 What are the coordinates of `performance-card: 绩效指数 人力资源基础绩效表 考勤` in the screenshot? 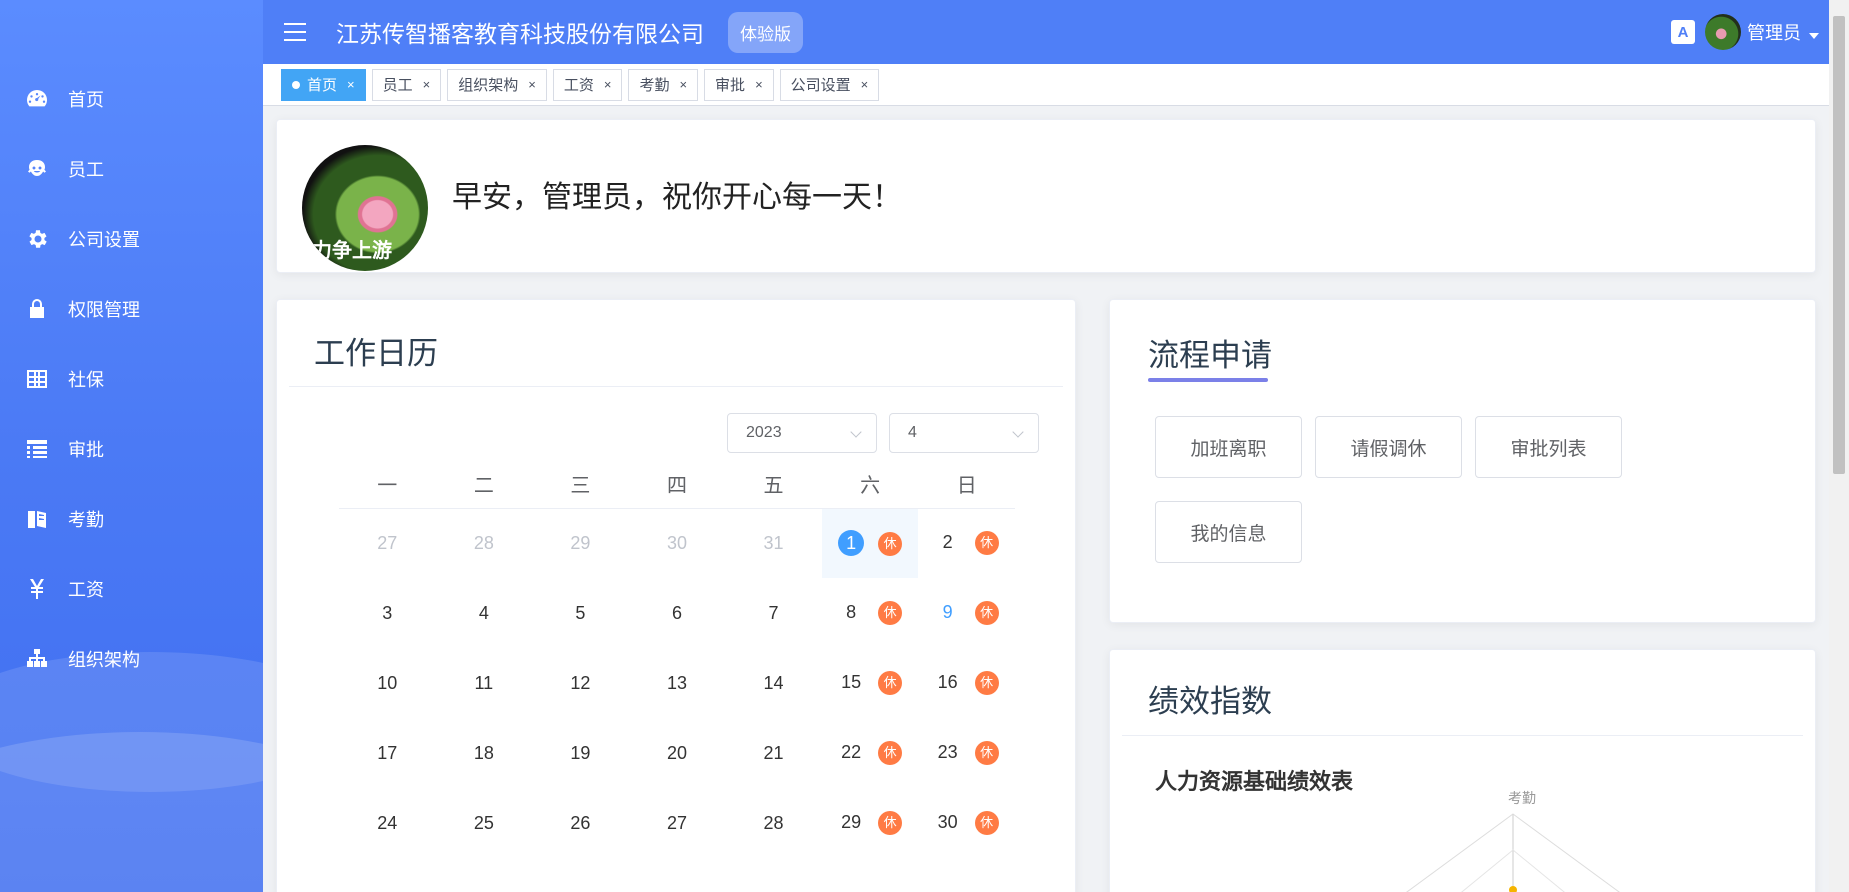 It's located at (1462, 770).